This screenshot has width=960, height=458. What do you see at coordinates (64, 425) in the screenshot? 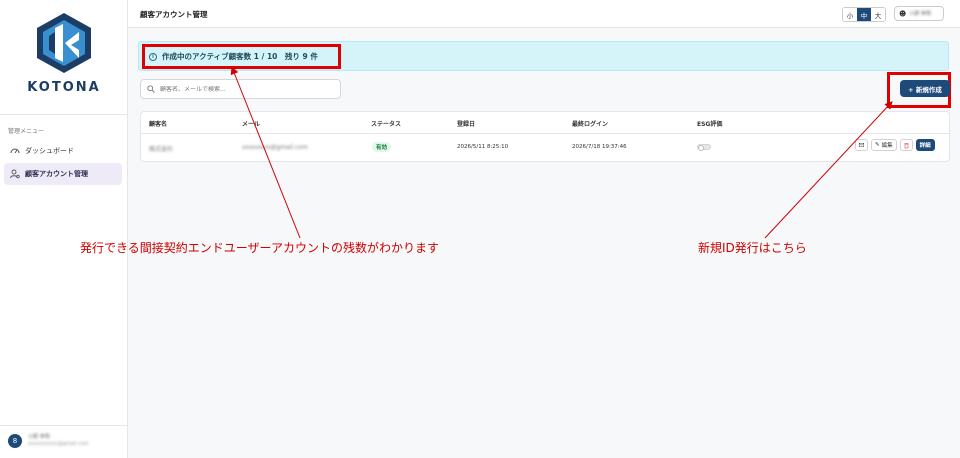
I see `sidebar-bottom-divider` at bounding box center [64, 425].